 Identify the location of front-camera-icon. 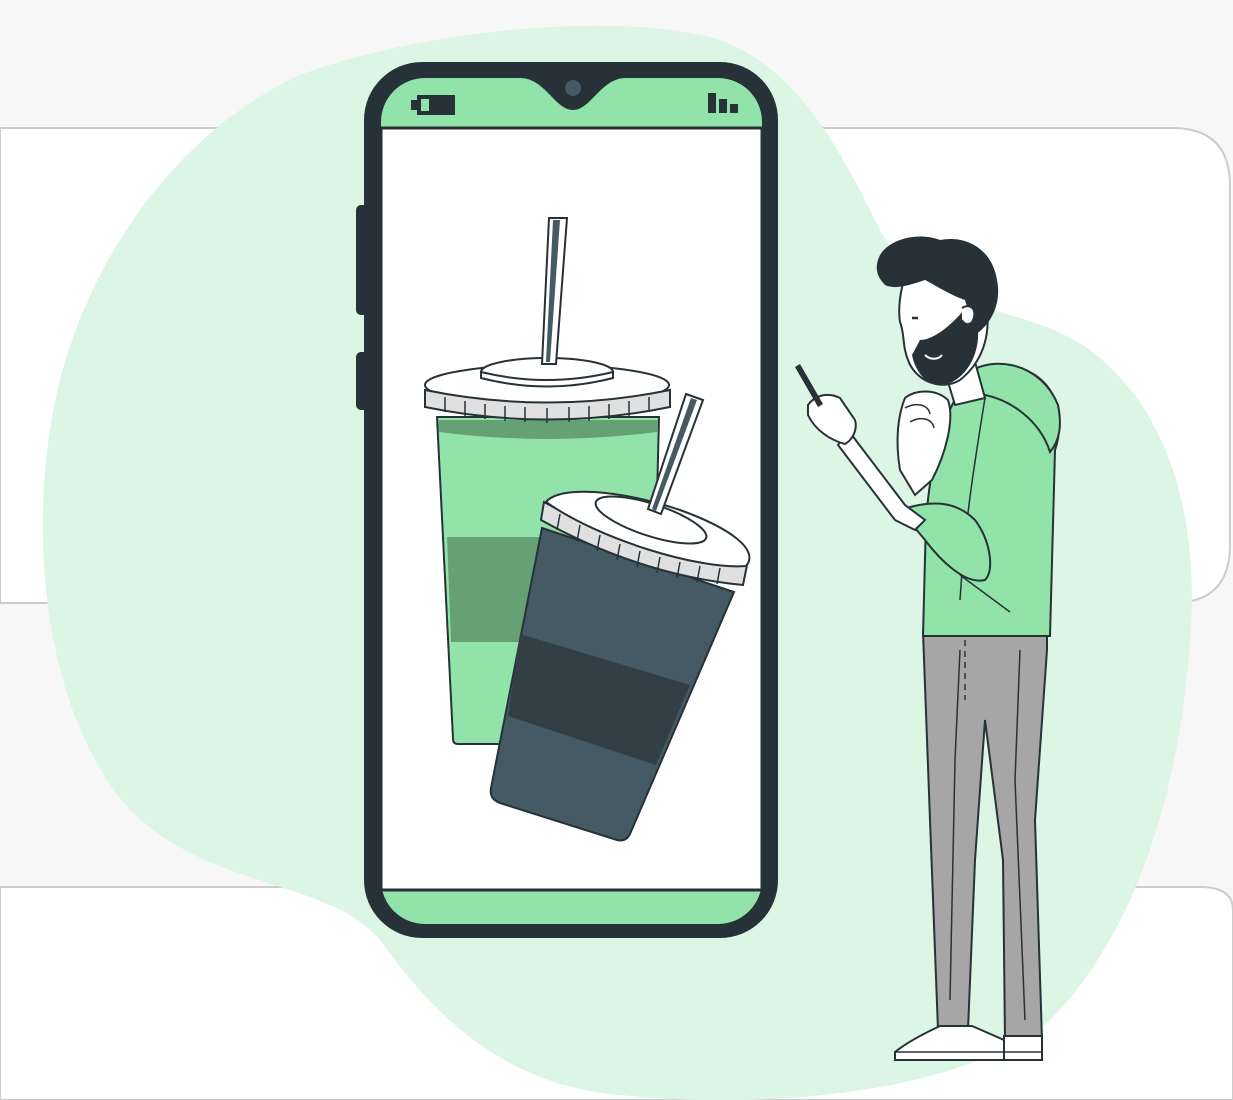
(573, 88).